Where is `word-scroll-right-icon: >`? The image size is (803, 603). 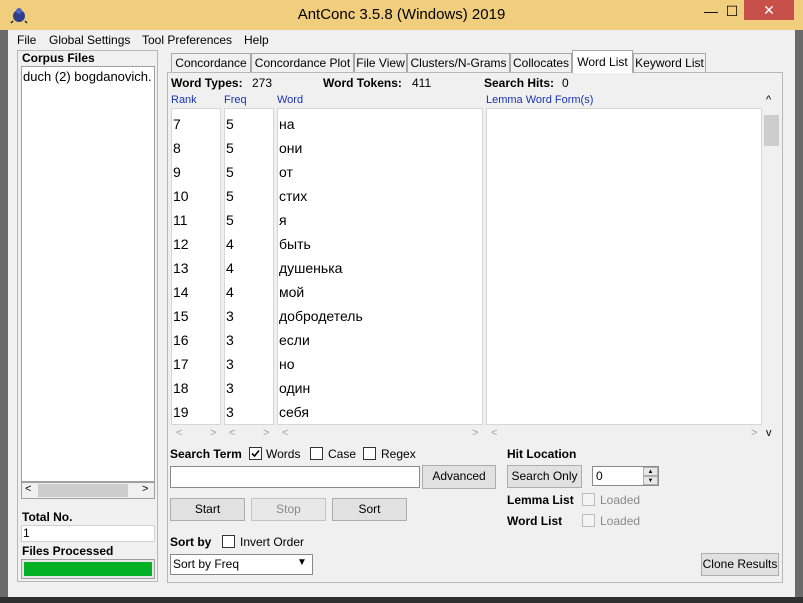 word-scroll-right-icon: > is located at coordinates (475, 433).